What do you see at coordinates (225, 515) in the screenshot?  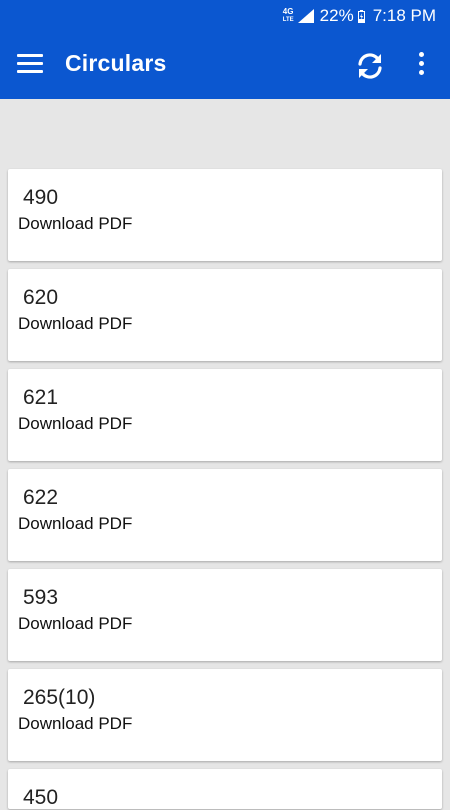 I see `circular-card: 622 Download PDF` at bounding box center [225, 515].